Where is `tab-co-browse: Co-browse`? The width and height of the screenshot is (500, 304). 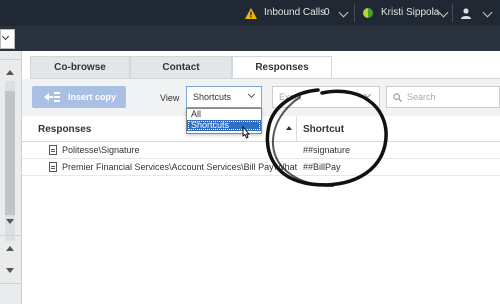
tab-co-browse: Co-browse is located at coordinates (80, 67).